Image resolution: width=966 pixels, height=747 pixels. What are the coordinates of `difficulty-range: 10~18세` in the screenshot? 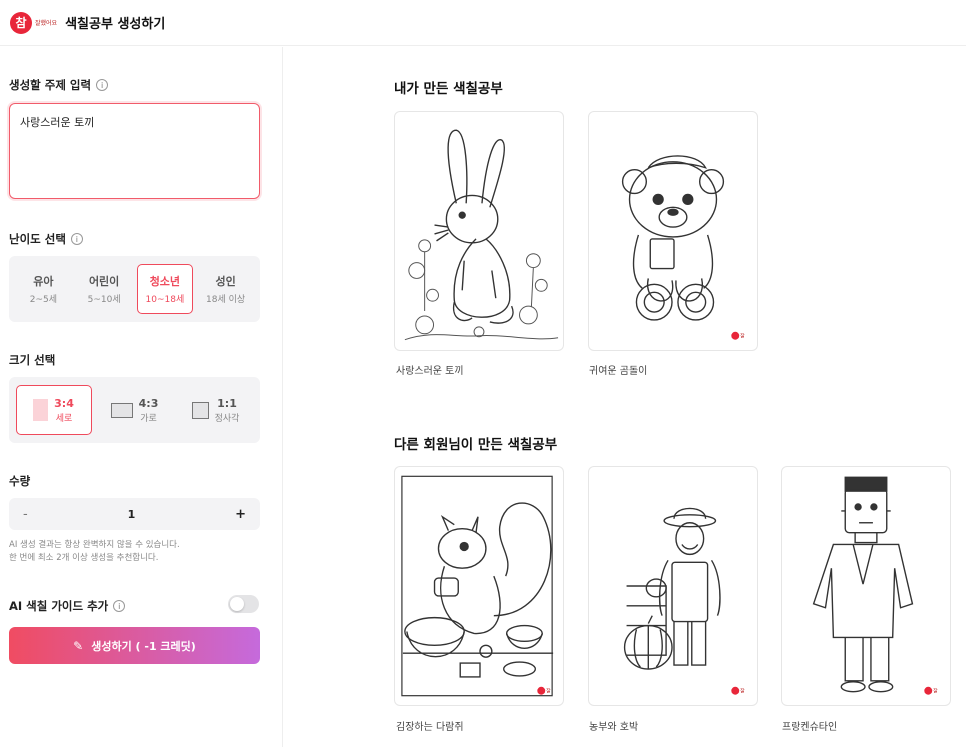 It's located at (165, 300).